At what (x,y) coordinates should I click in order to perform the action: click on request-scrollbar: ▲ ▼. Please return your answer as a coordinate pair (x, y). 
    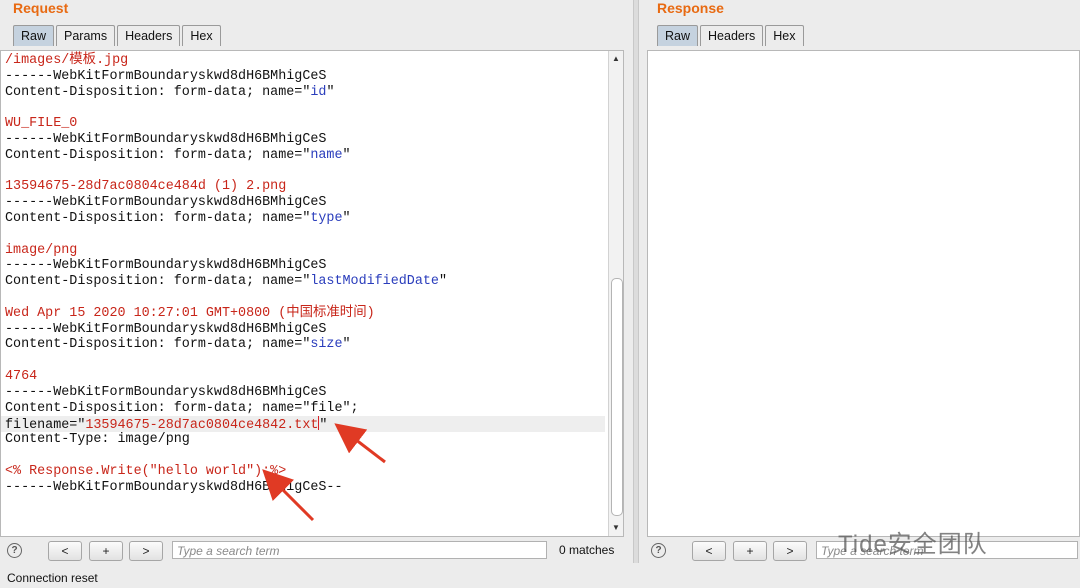
    Looking at the image, I should click on (615, 293).